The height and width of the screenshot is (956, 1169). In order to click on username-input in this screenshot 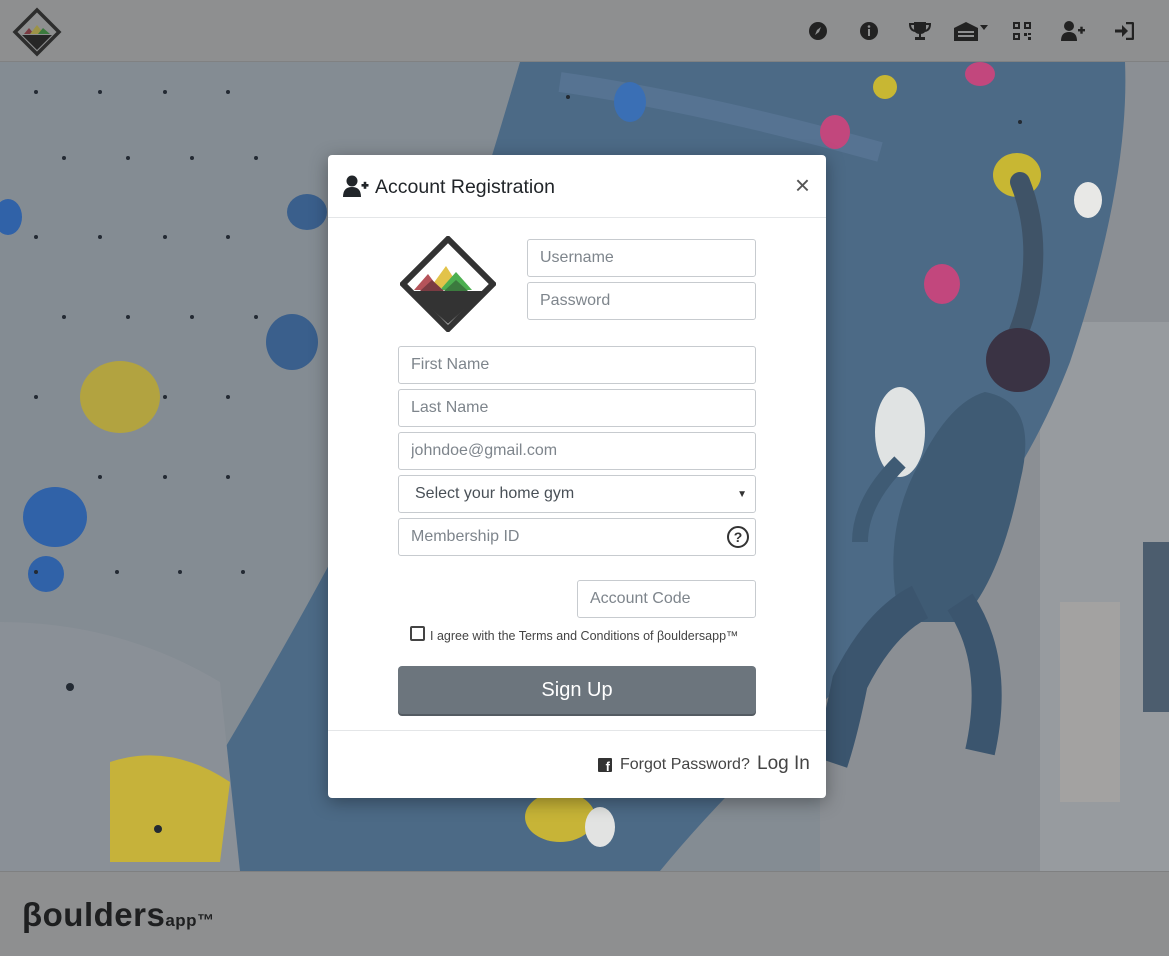, I will do `click(641, 258)`.